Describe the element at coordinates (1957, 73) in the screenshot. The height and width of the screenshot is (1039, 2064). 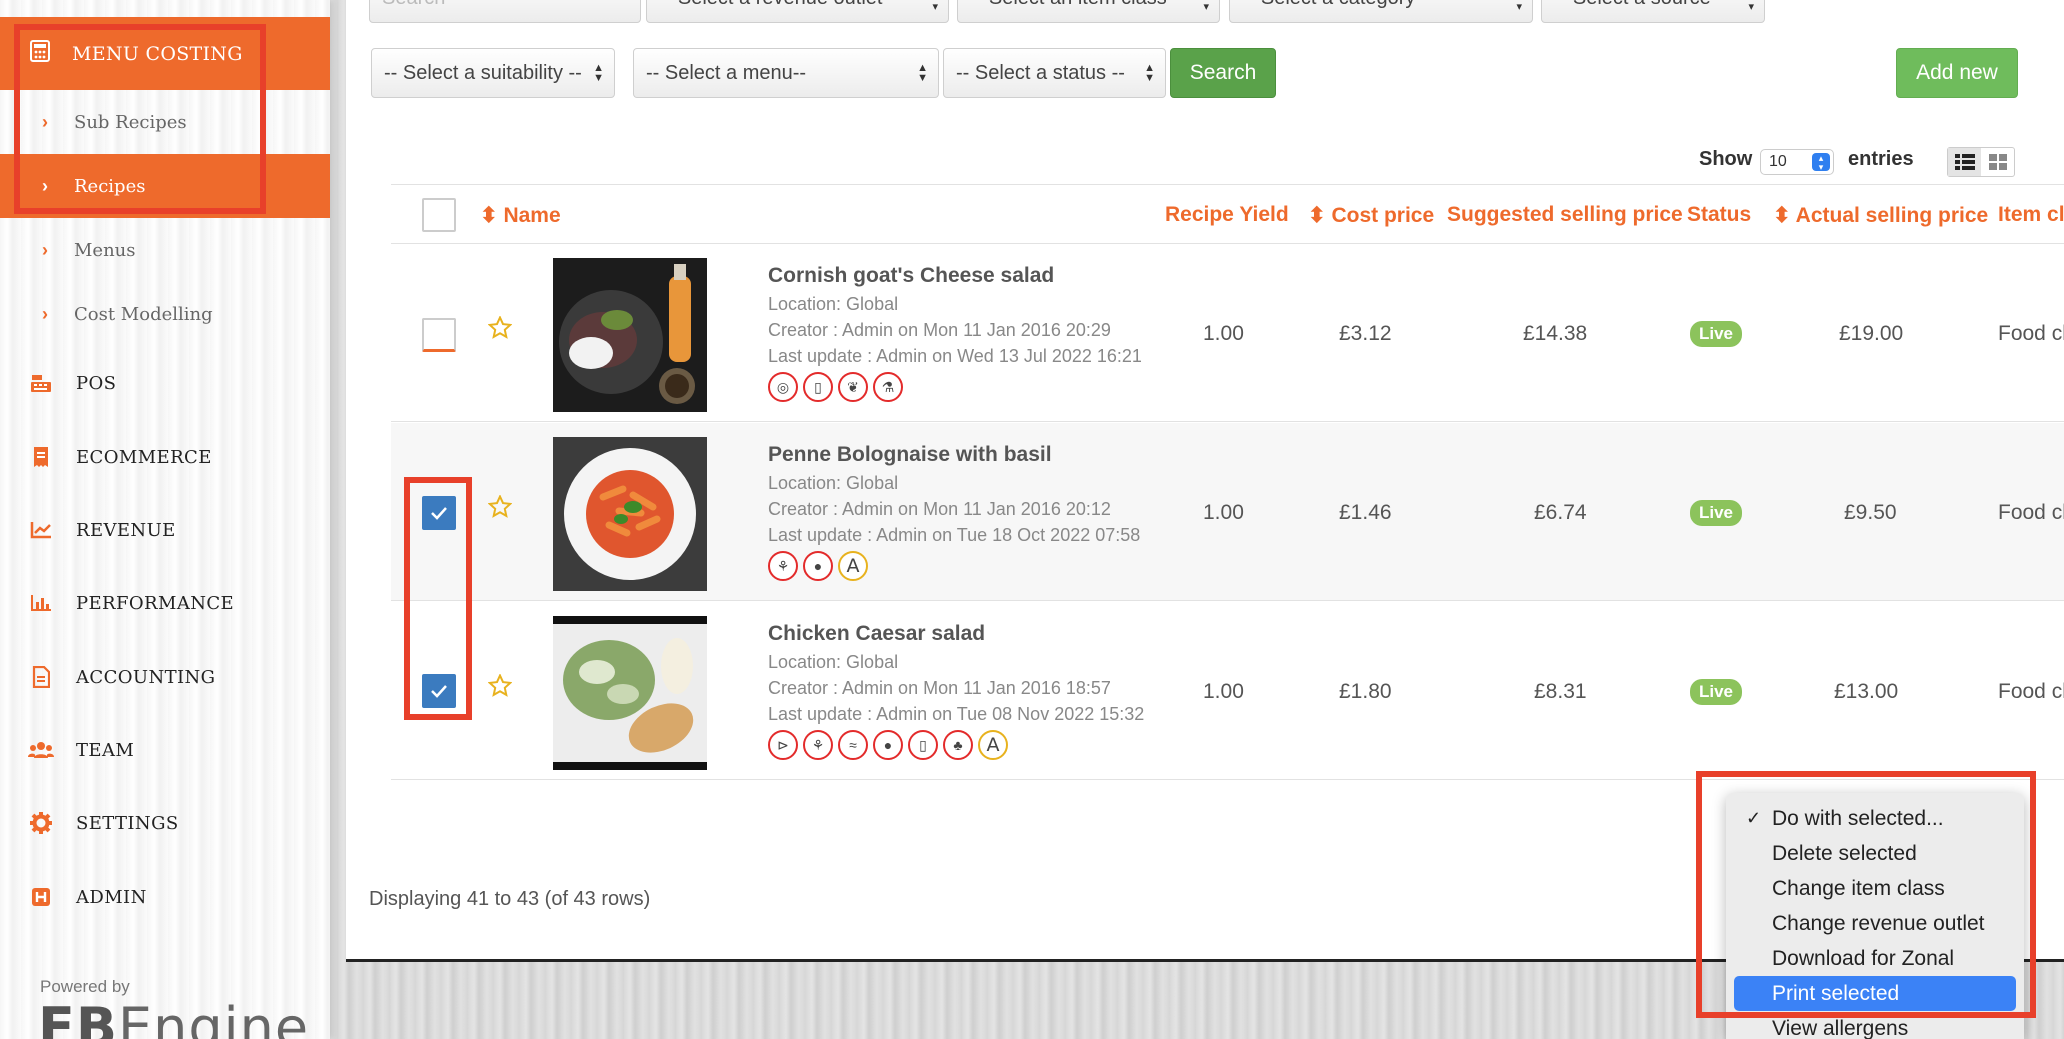
I see `add-new-button: Add new` at that location.